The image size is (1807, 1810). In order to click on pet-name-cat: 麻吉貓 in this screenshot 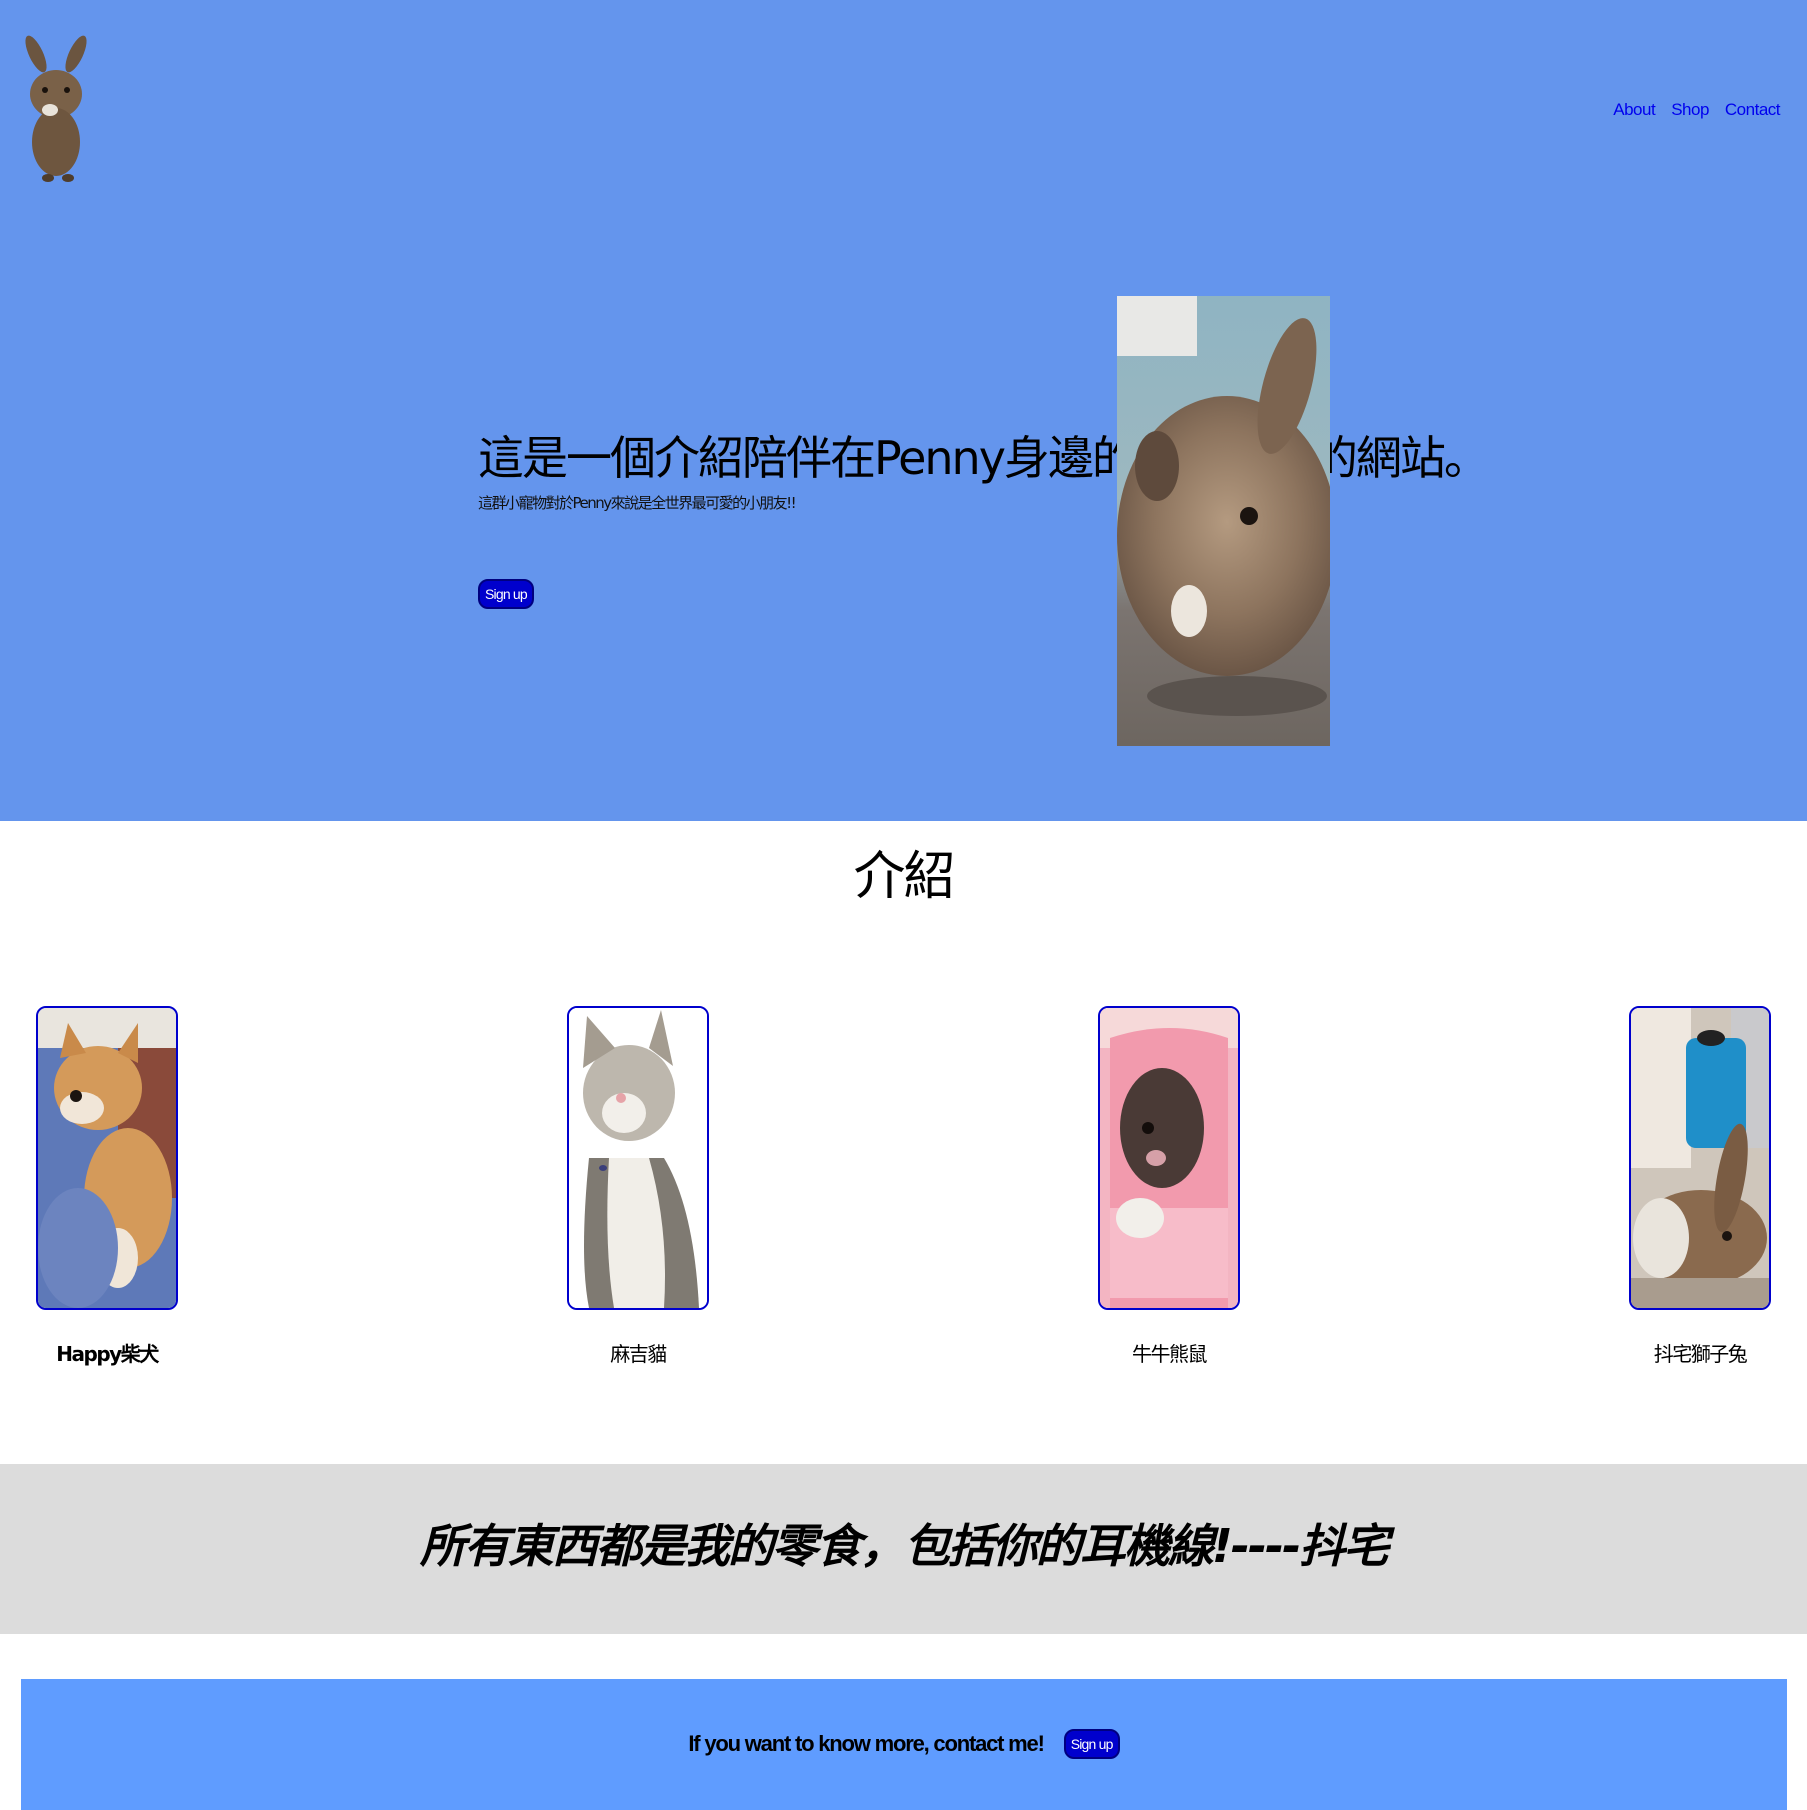, I will do `click(638, 1354)`.